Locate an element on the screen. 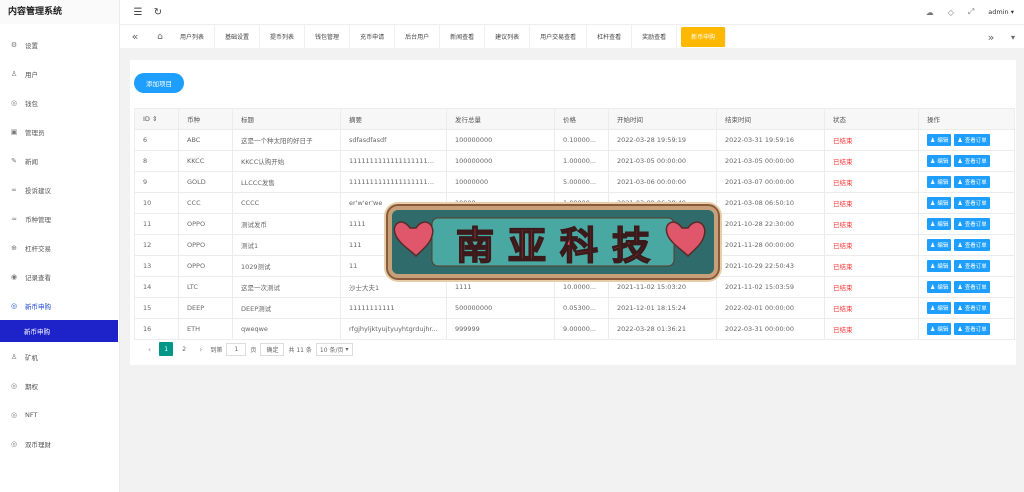 The height and width of the screenshot is (492, 1024). sidebar-item-dual-finance: ◎ 双币理财 is located at coordinates (60, 443).